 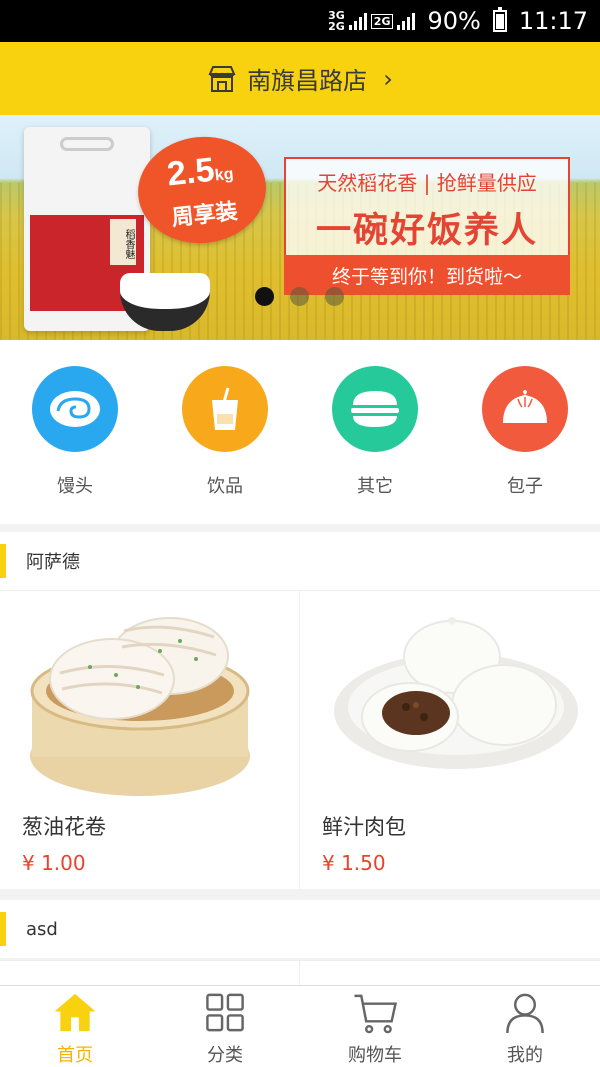 I want to click on tab-cart: 购物车, so click(x=375, y=1026).